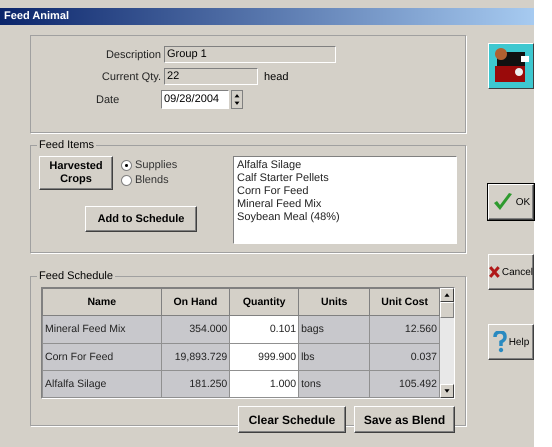 The height and width of the screenshot is (447, 552). What do you see at coordinates (405, 329) in the screenshot?
I see `table-cell: 12.560` at bounding box center [405, 329].